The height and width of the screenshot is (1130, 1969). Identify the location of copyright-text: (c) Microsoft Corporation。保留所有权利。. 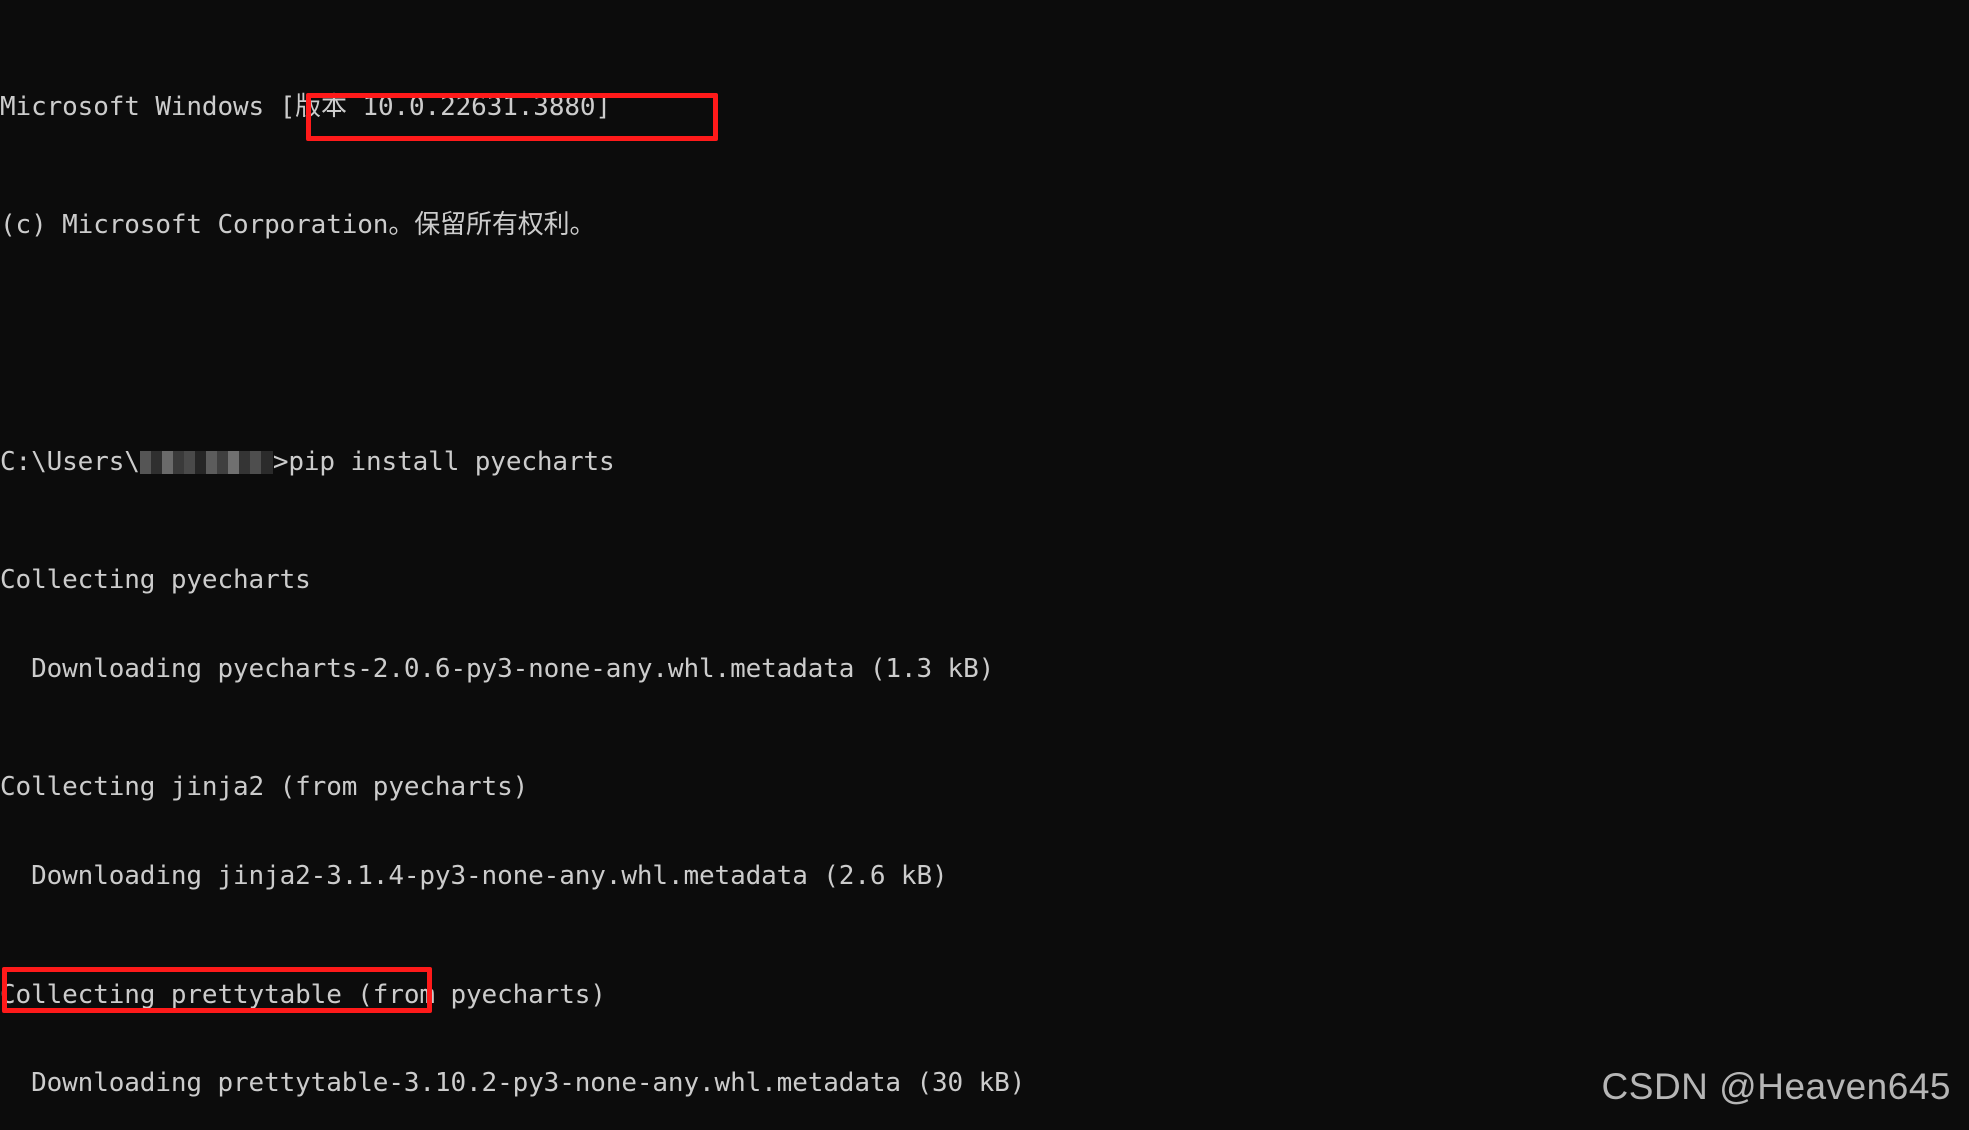
(298, 225).